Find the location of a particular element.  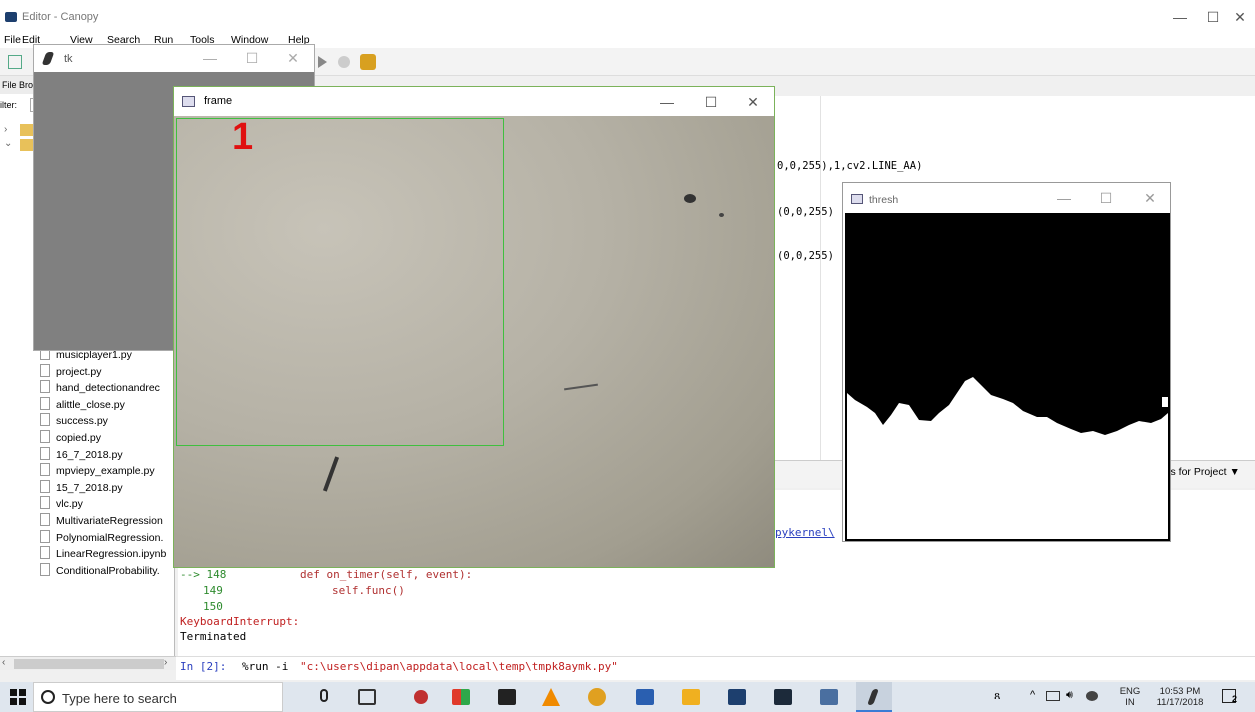

folder-icon is located at coordinates (27, 130).